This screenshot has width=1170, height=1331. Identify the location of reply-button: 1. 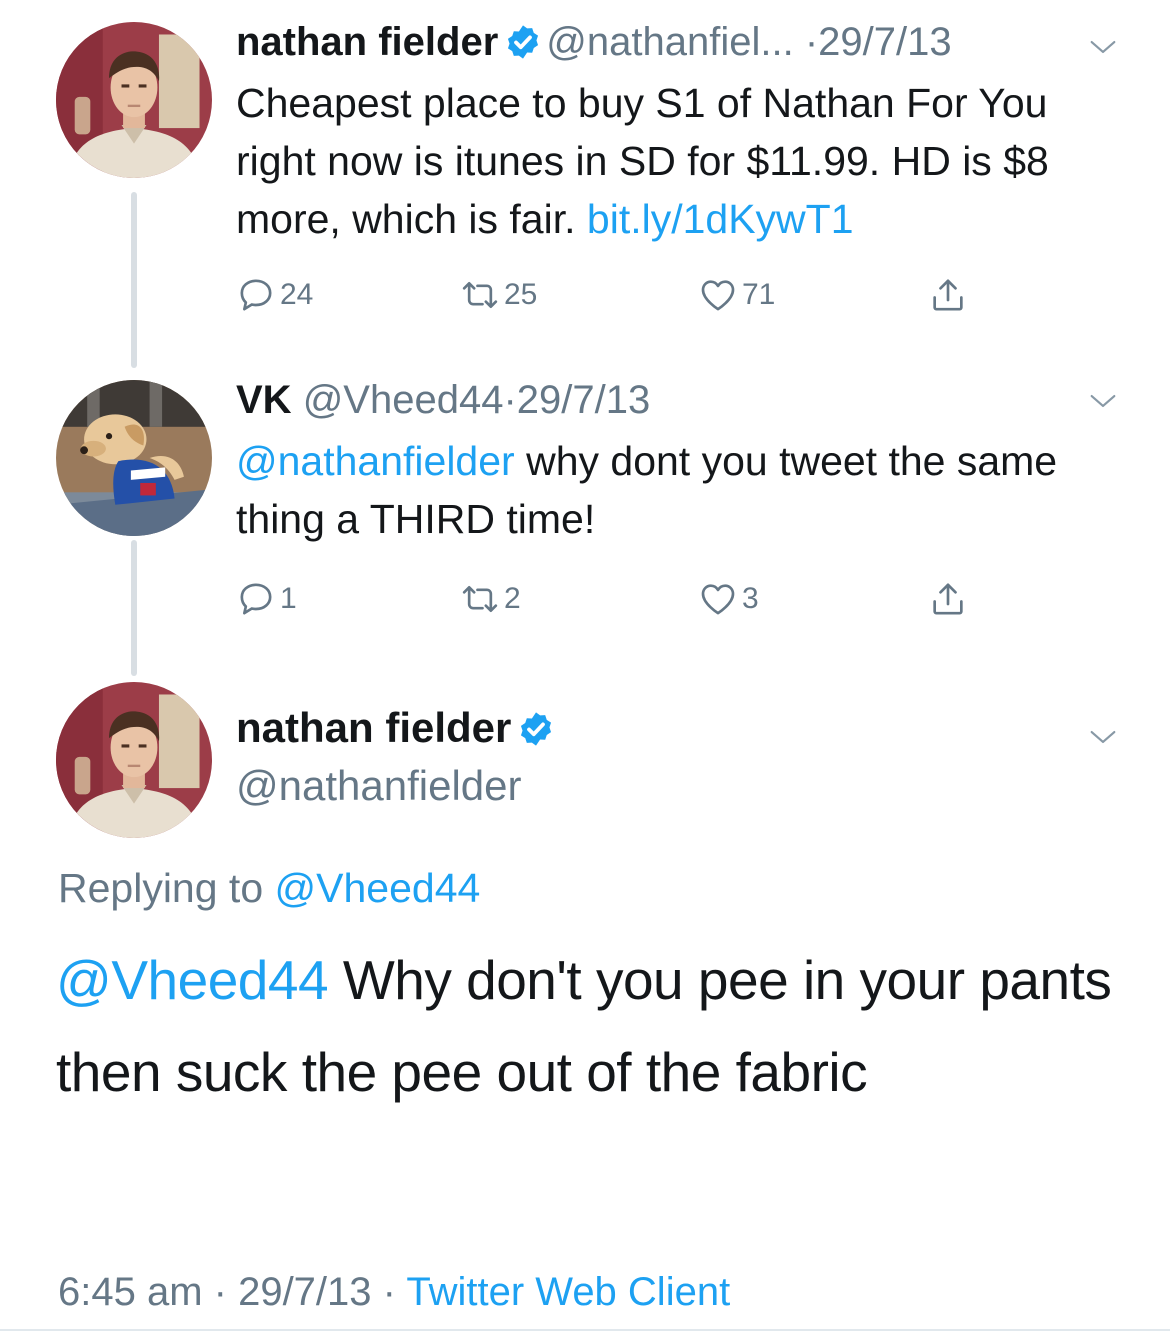
(266, 599).